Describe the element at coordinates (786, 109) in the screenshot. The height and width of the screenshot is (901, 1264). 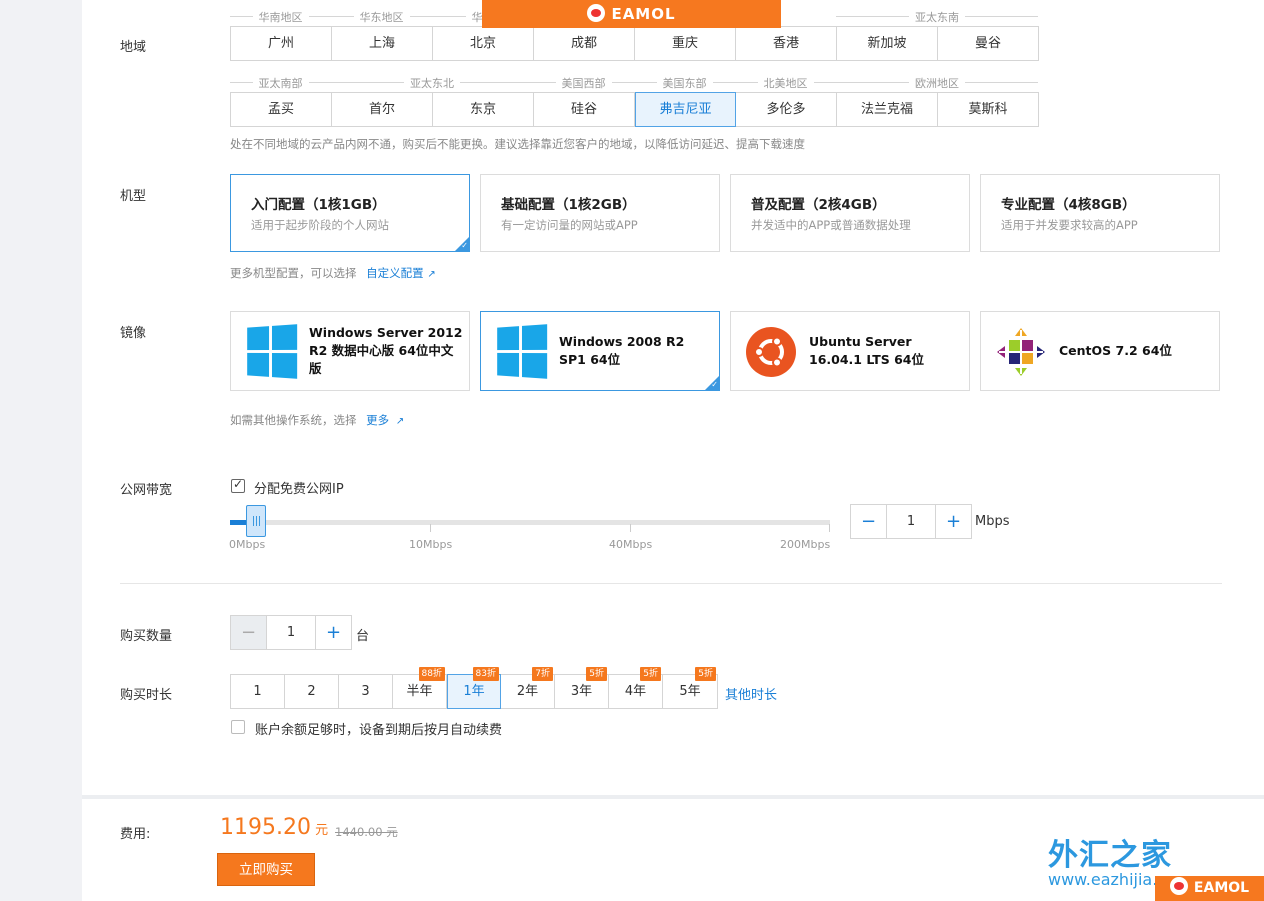
I see `region-option: 多伦多` at that location.